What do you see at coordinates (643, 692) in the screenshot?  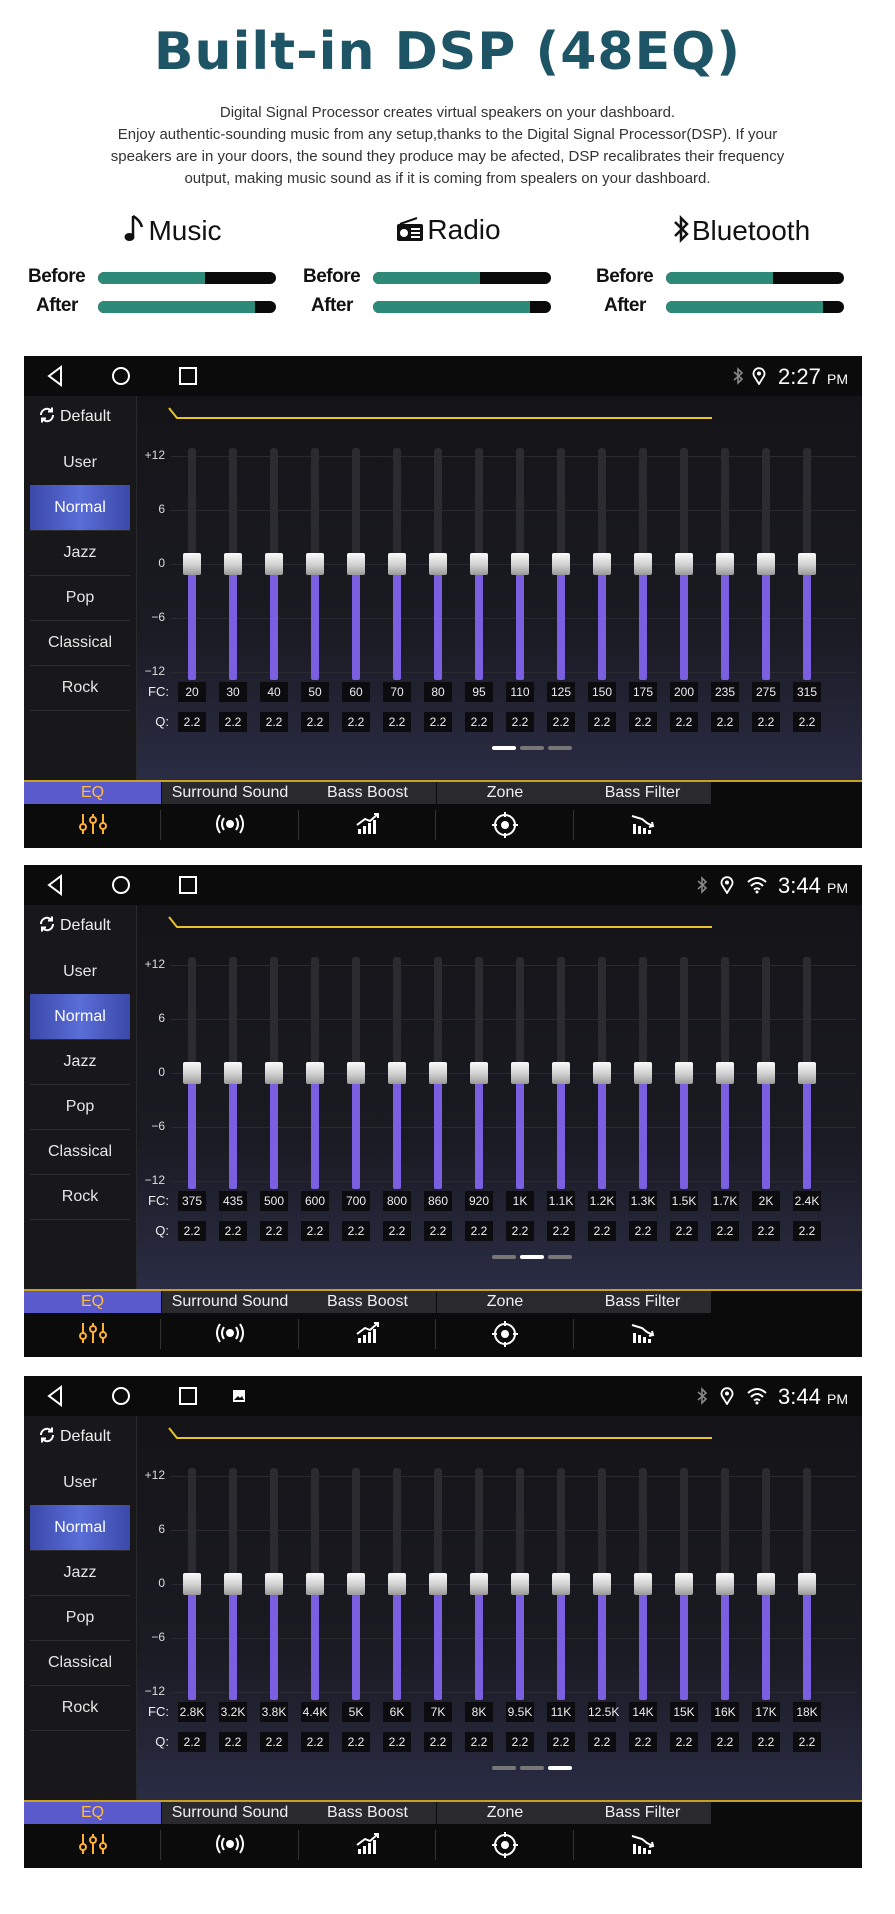 I see `fc-value: 175` at bounding box center [643, 692].